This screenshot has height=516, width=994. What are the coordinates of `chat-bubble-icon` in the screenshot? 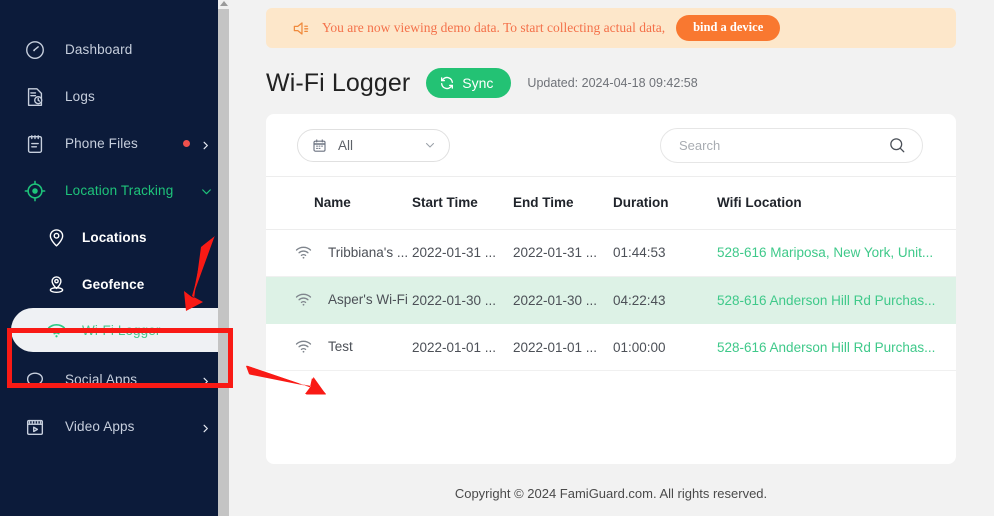 It's located at (35, 380).